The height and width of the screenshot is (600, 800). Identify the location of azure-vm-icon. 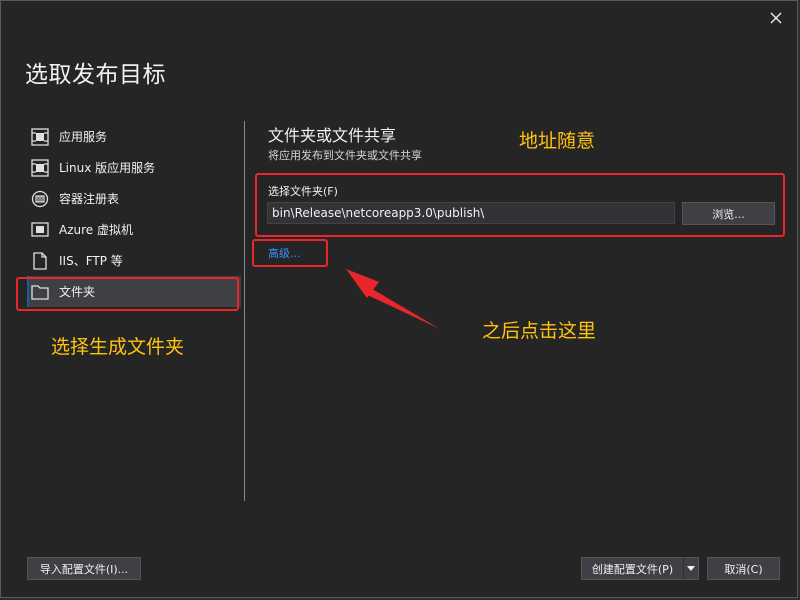
(40, 230).